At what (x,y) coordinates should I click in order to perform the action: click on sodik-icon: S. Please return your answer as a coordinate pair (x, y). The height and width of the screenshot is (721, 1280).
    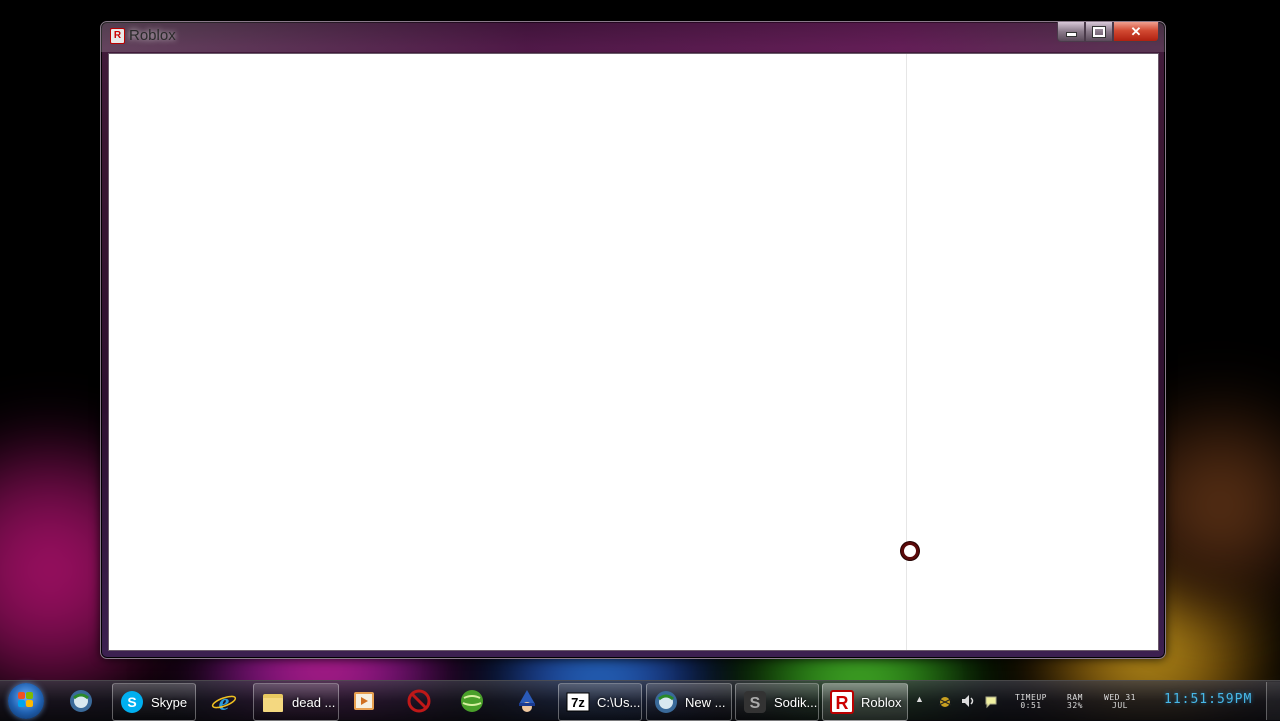
    Looking at the image, I should click on (755, 702).